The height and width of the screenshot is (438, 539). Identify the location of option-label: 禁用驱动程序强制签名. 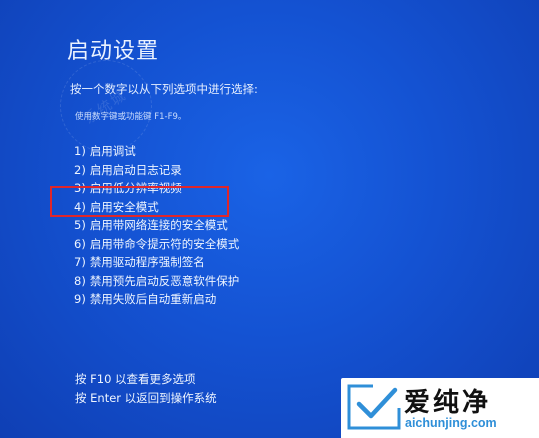
(147, 262).